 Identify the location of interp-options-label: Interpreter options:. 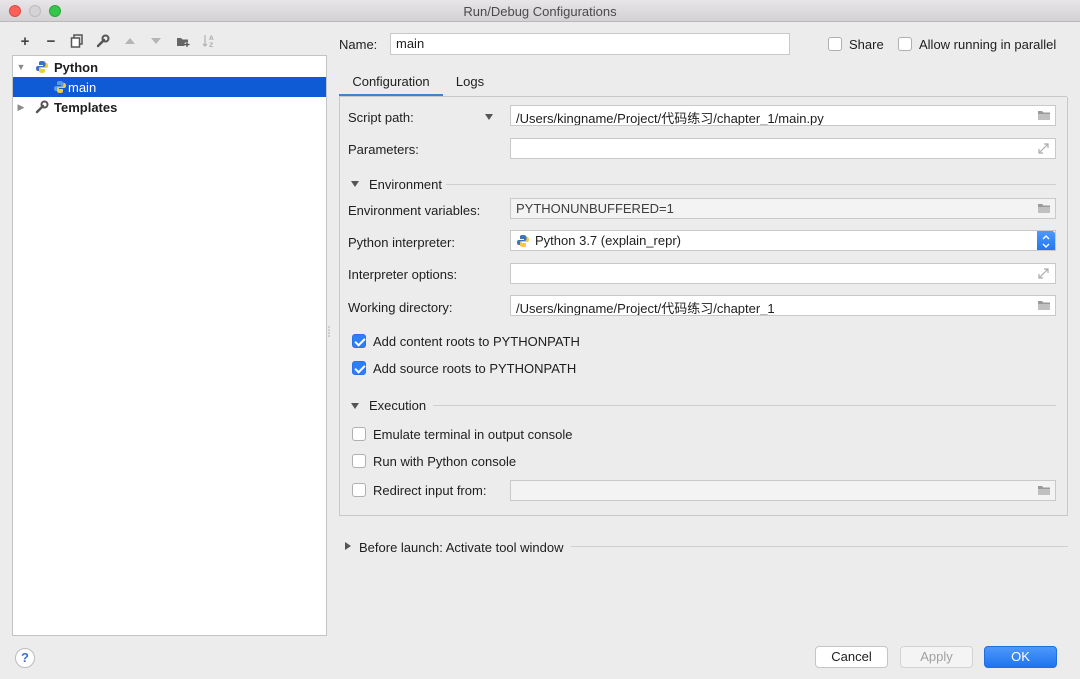
(403, 274).